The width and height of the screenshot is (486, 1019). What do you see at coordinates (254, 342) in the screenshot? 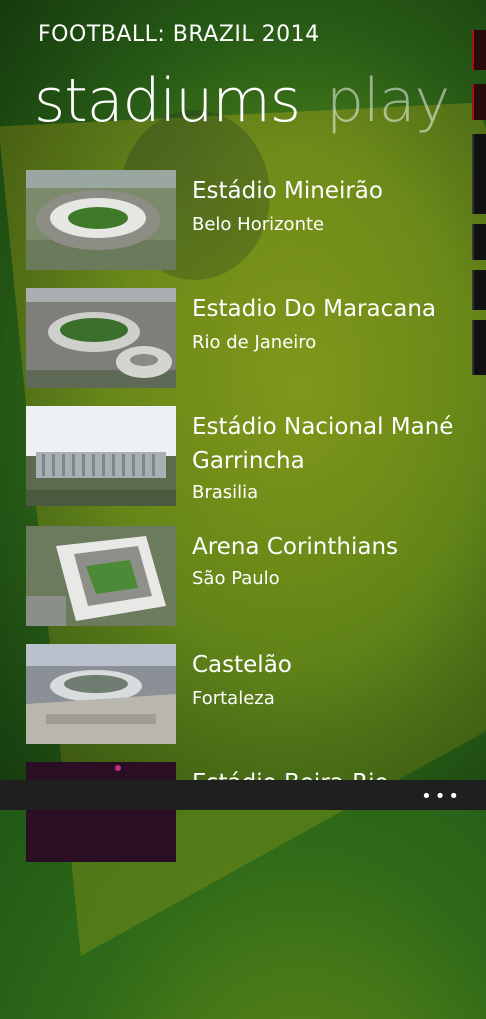
I see `stadium-city: Rio de Janeiro` at bounding box center [254, 342].